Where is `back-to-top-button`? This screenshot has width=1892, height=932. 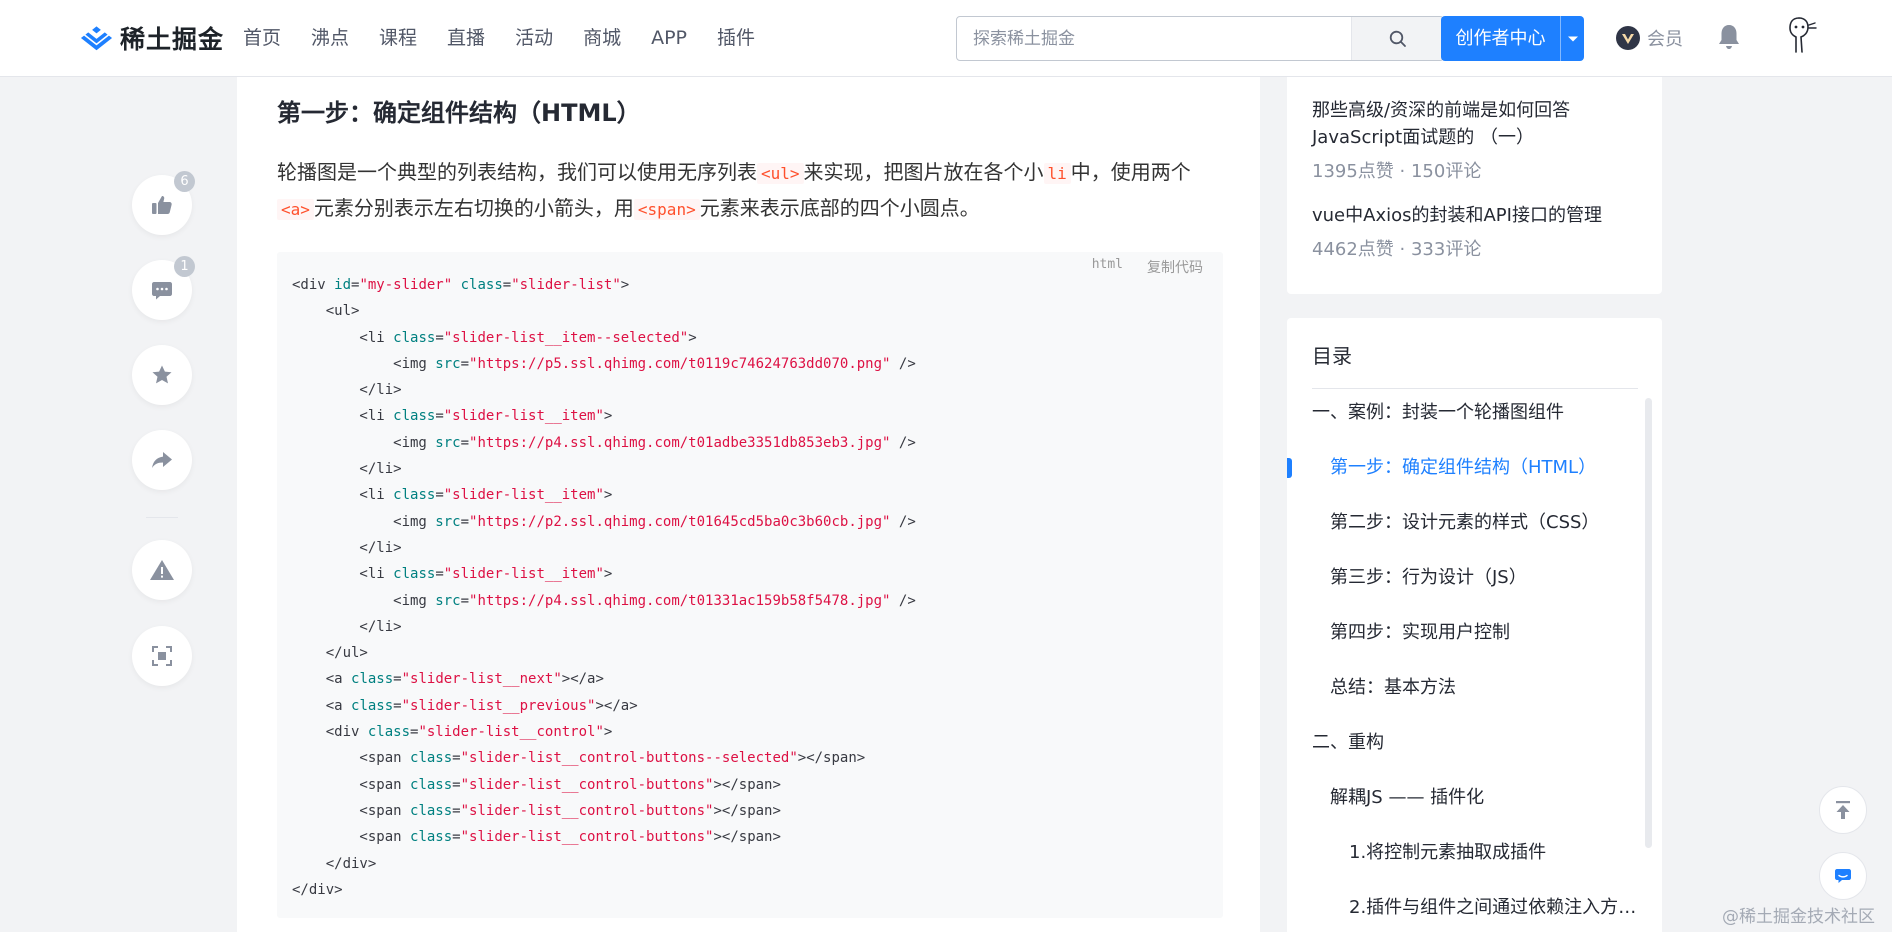
back-to-top-button is located at coordinates (1843, 810).